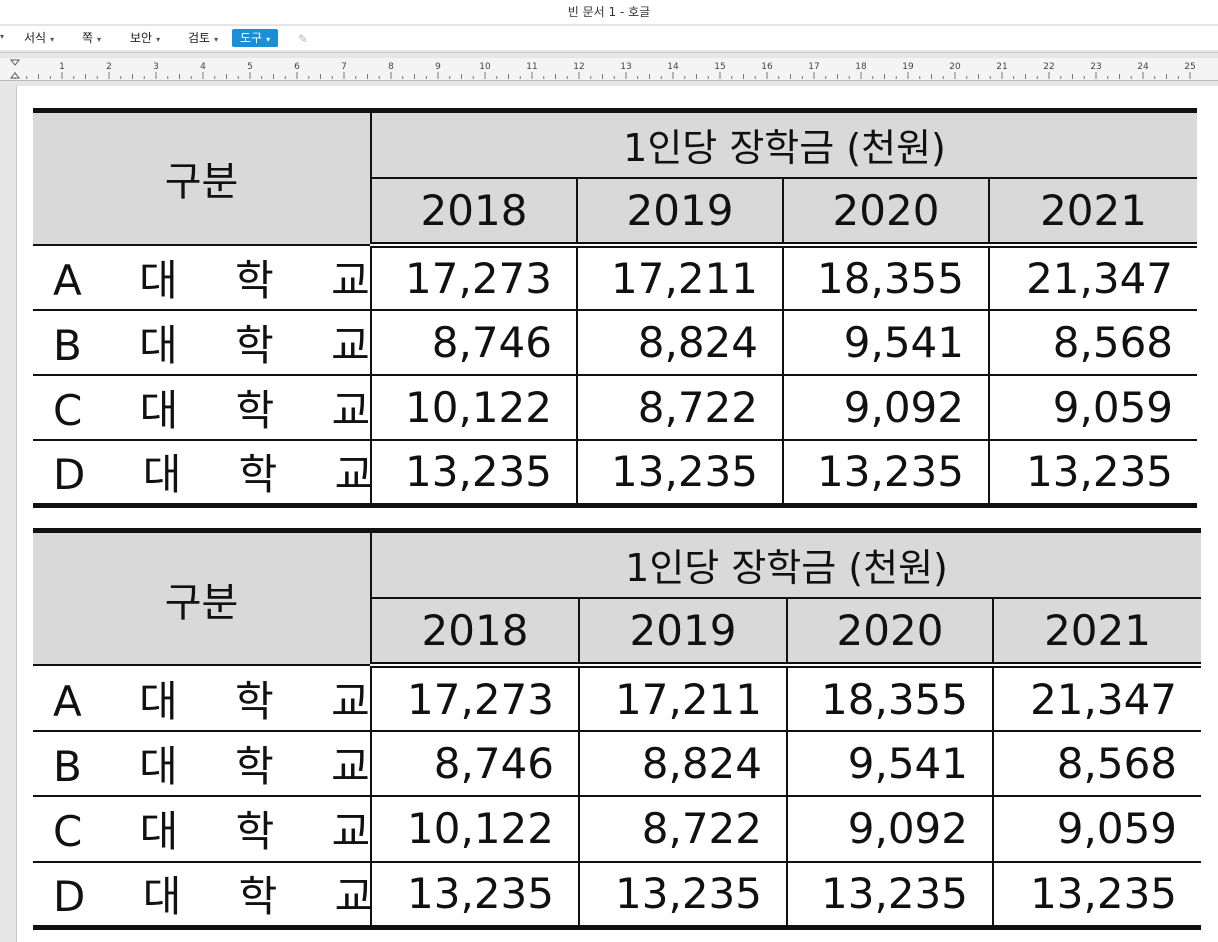 This screenshot has width=1218, height=942. What do you see at coordinates (88, 38) in the screenshot?
I see `menu-page-label: 쪽` at bounding box center [88, 38].